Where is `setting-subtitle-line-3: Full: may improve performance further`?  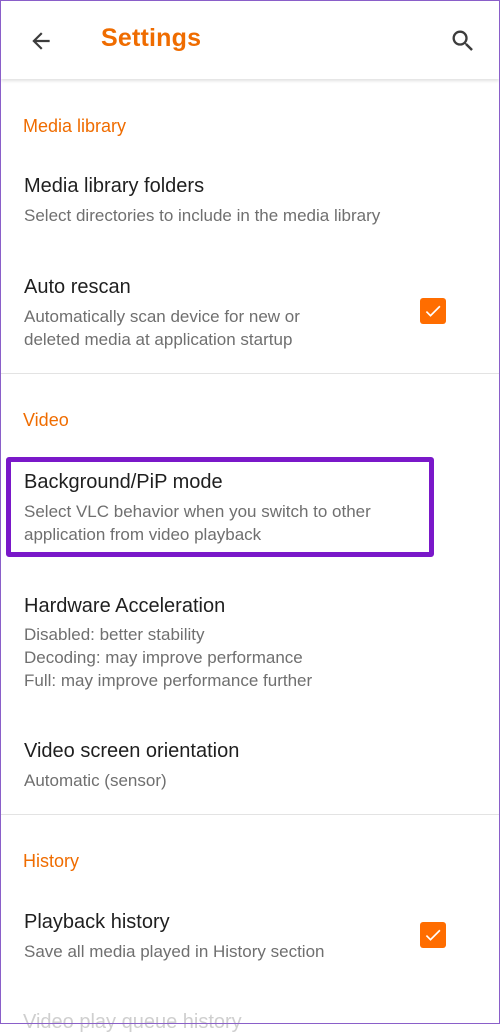
setting-subtitle-line-3: Full: may improve performance further is located at coordinates (168, 680).